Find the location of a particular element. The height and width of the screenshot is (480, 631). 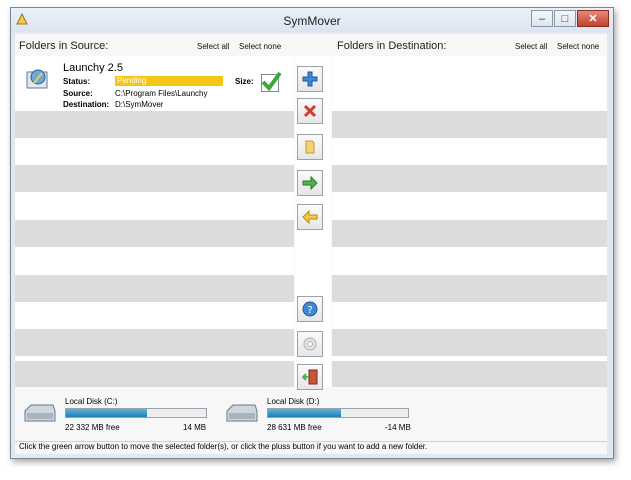

move-left-icon is located at coordinates (310, 217).